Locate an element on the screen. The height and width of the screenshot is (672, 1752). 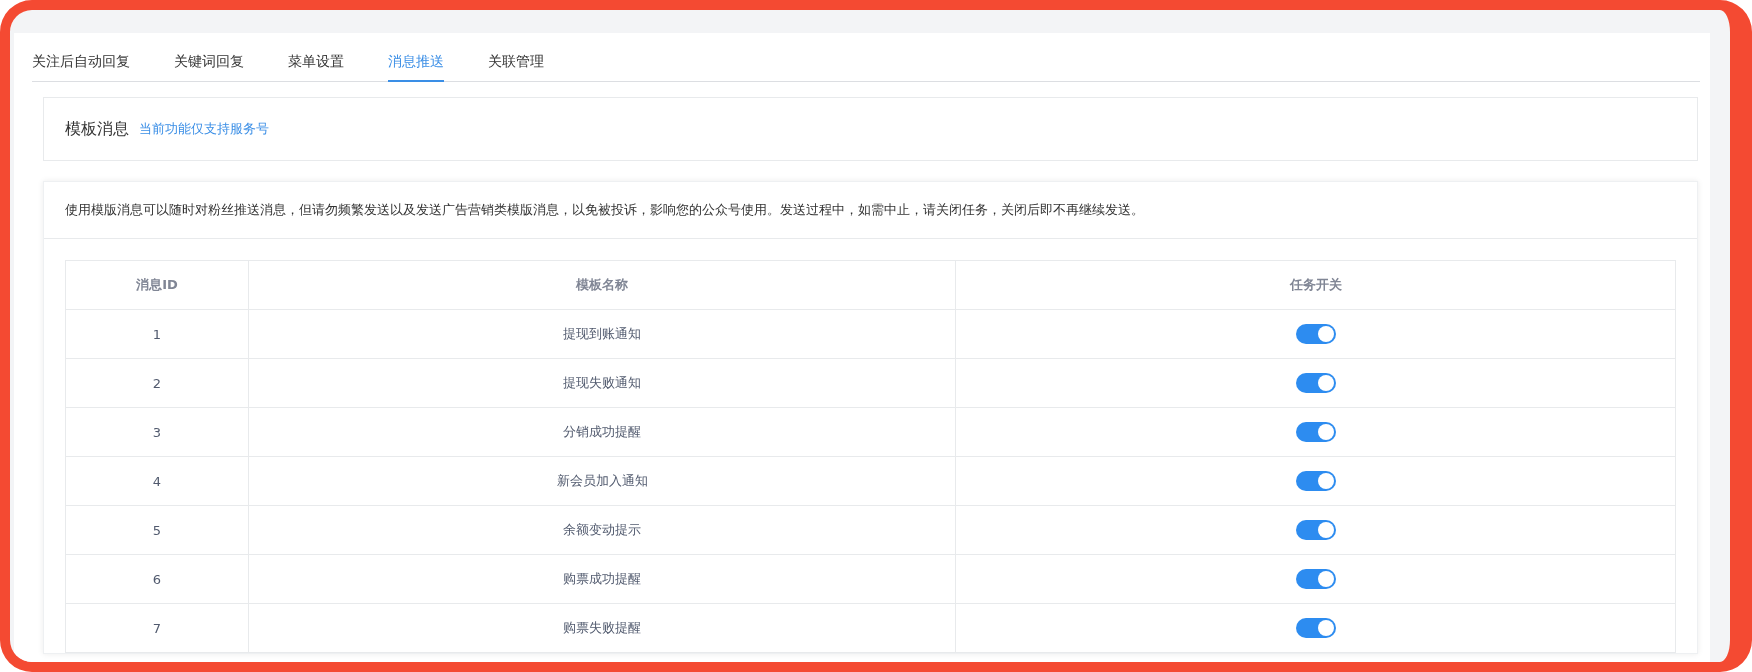
table-cell: 3 is located at coordinates (157, 432).